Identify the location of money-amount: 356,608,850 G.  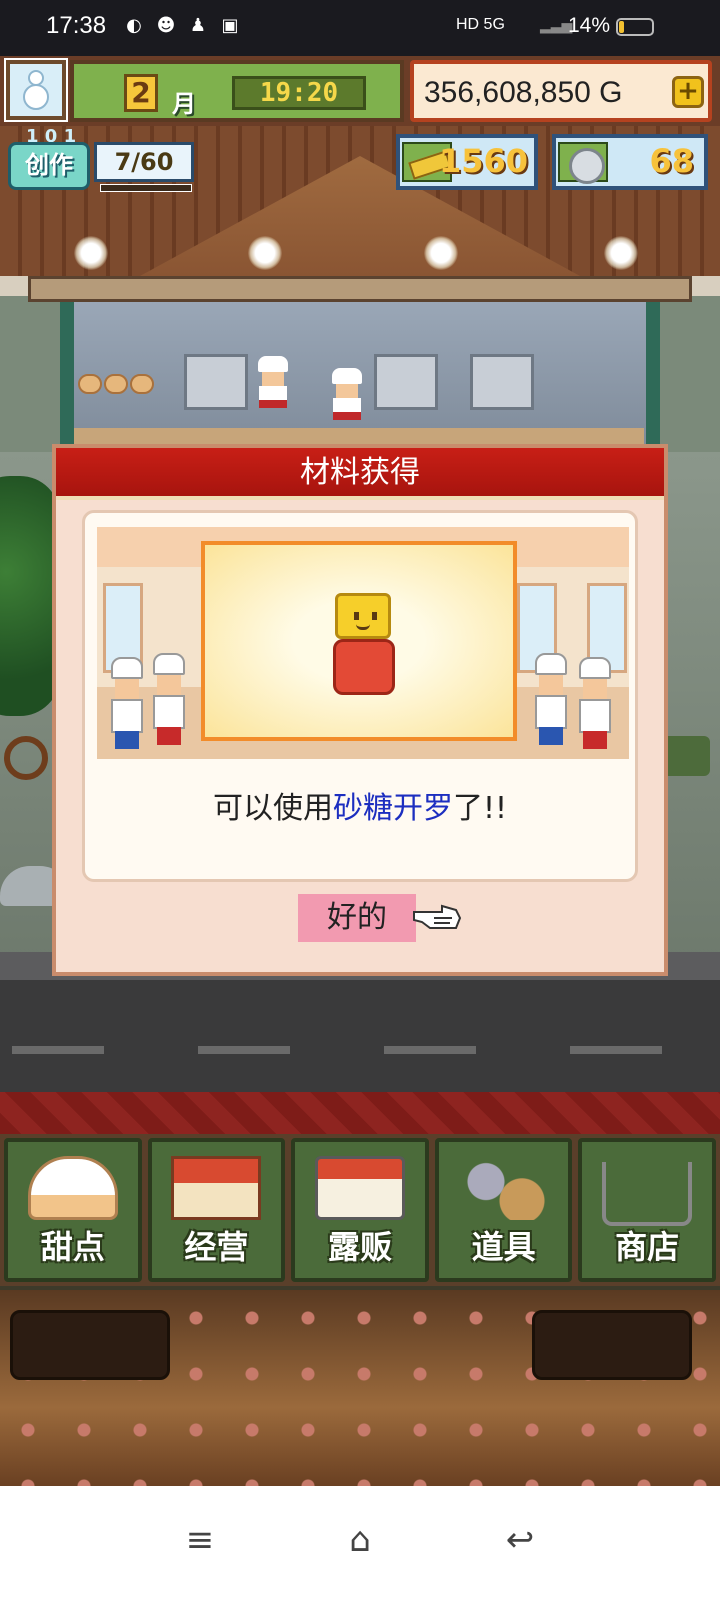
(523, 92).